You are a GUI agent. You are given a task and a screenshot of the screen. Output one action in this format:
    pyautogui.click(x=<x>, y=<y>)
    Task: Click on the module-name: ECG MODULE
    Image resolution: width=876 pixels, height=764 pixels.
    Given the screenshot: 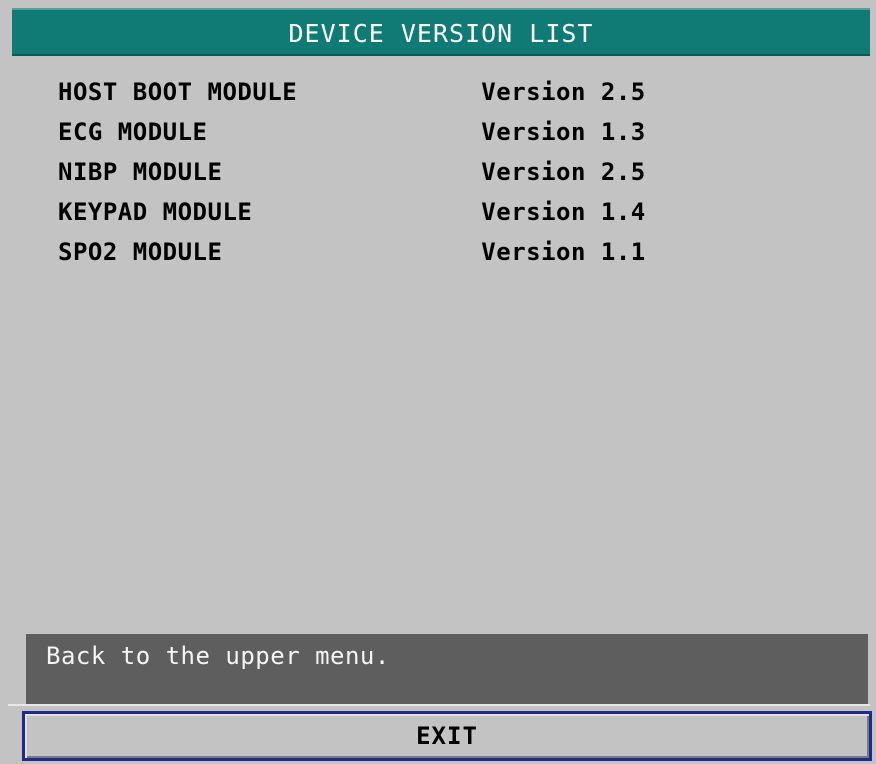 What is the action you would take?
    pyautogui.click(x=133, y=132)
    